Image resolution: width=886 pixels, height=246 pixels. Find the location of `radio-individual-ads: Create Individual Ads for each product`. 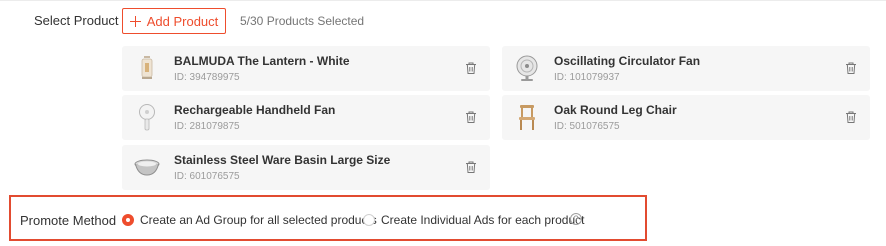

radio-individual-ads: Create Individual Ads for each product is located at coordinates (473, 220).